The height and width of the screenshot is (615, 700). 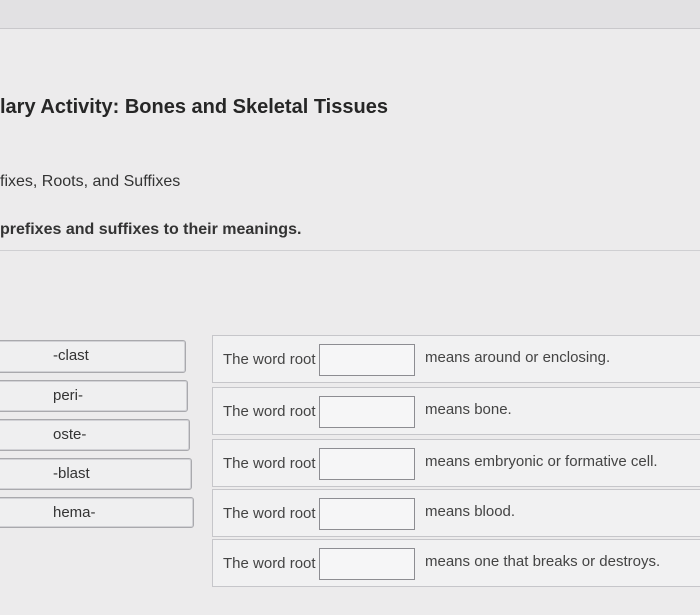 What do you see at coordinates (350, 14) in the screenshot?
I see `top-bar` at bounding box center [350, 14].